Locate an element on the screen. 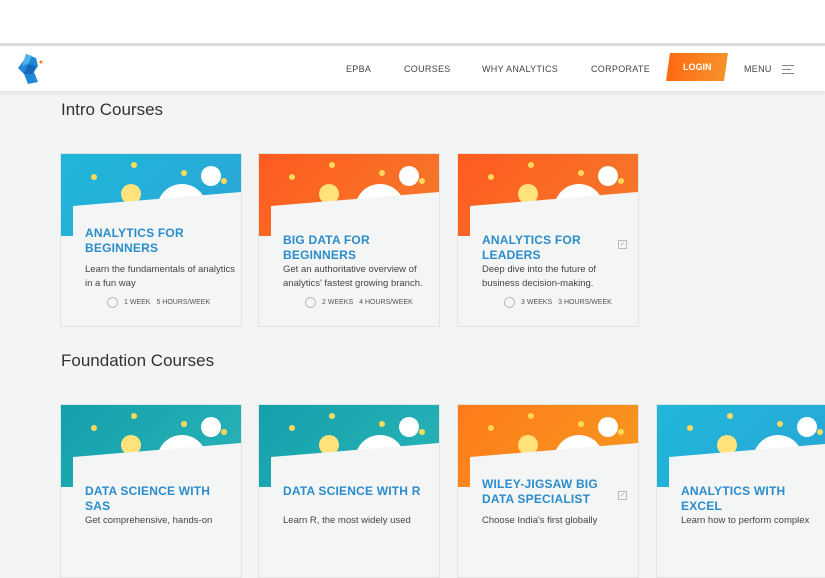 Image resolution: width=825 pixels, height=578 pixels. login-label: LOGIN is located at coordinates (697, 67).